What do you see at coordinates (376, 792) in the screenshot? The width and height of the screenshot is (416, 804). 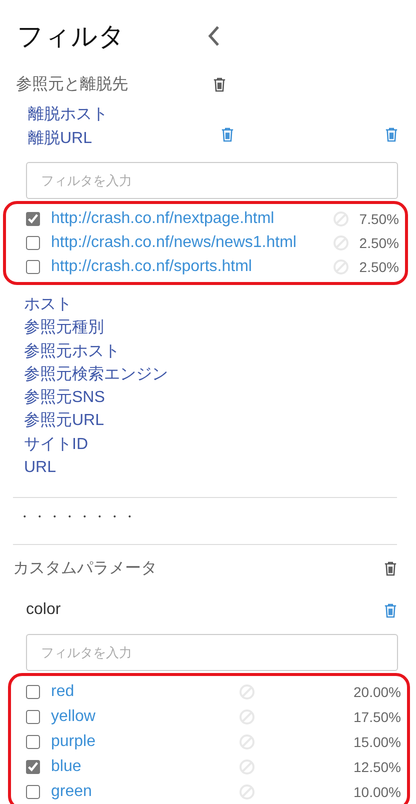 I see `percent-text: 10.00%` at bounding box center [376, 792].